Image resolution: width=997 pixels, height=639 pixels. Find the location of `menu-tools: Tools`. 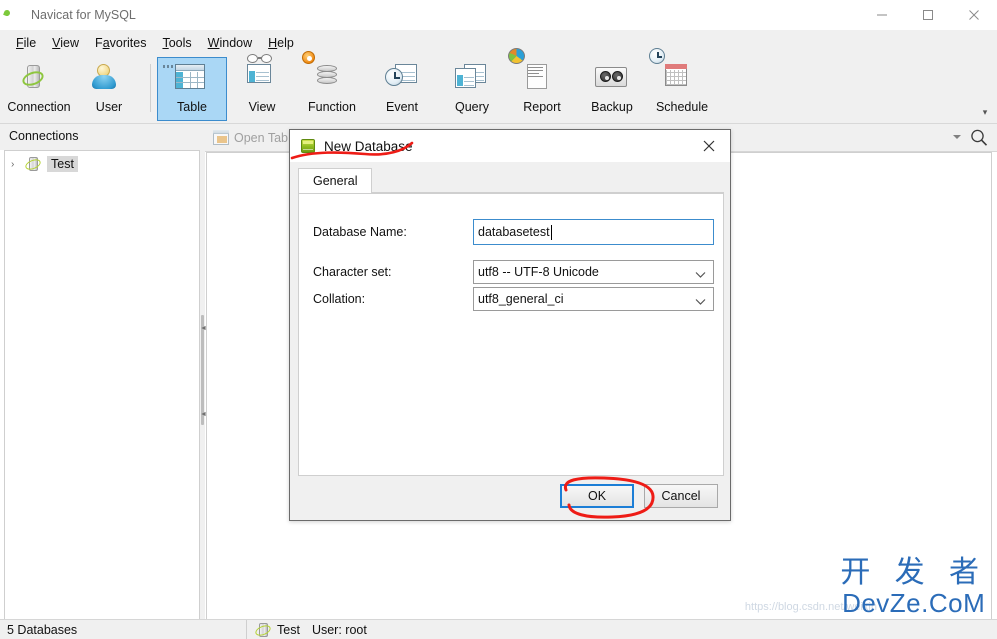

menu-tools: Tools is located at coordinates (176, 43).